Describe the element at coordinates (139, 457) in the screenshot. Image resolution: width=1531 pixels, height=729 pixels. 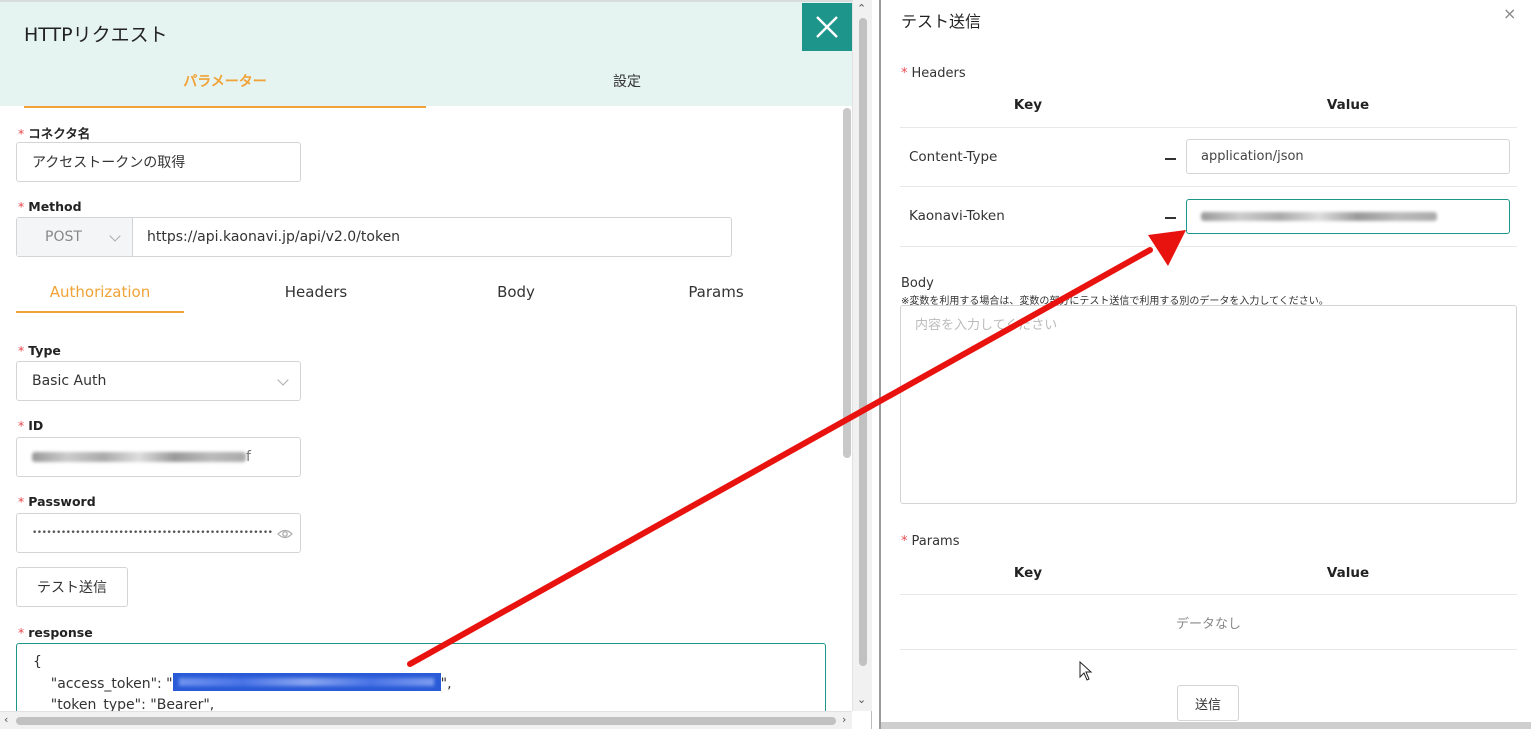
I see `redacted-id` at that location.